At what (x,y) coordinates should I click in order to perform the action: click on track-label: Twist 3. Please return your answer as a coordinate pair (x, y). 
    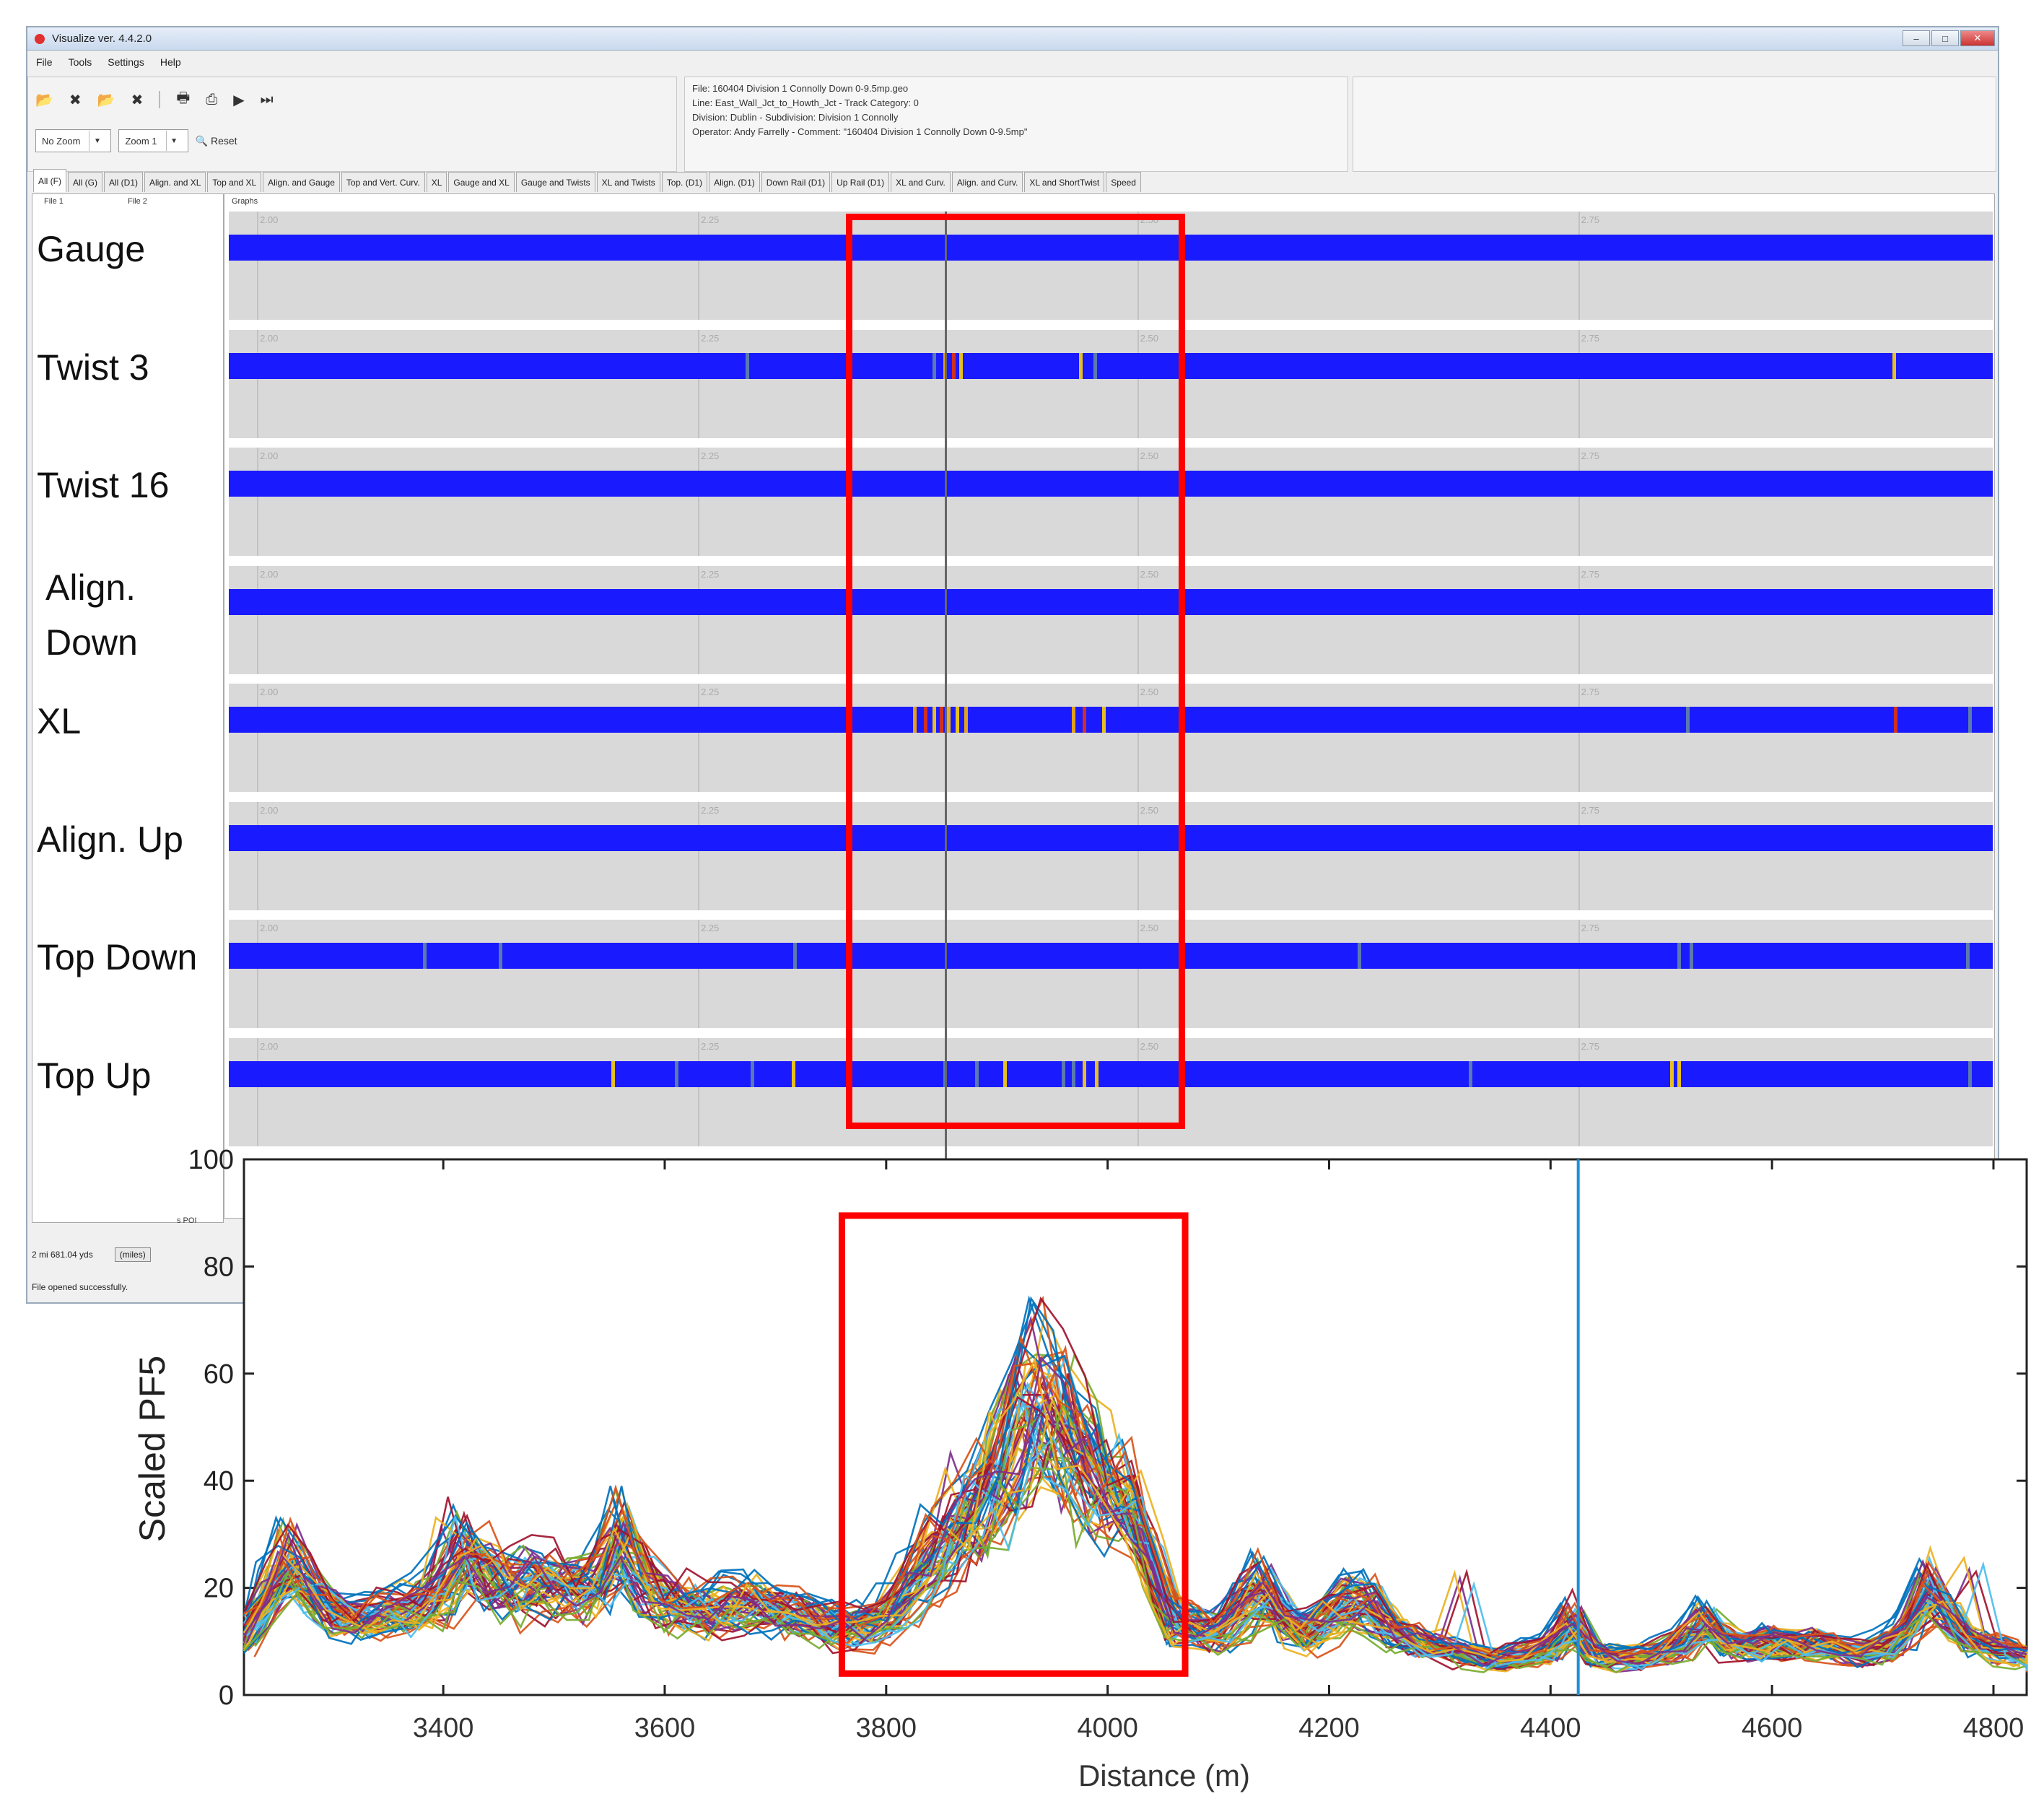
    Looking at the image, I should click on (93, 367).